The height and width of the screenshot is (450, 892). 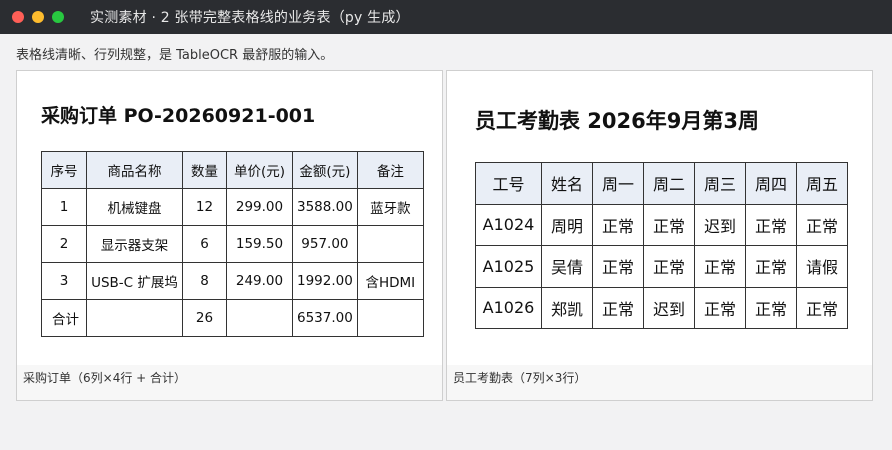 I want to click on header-cell: 序号, so click(x=64, y=170).